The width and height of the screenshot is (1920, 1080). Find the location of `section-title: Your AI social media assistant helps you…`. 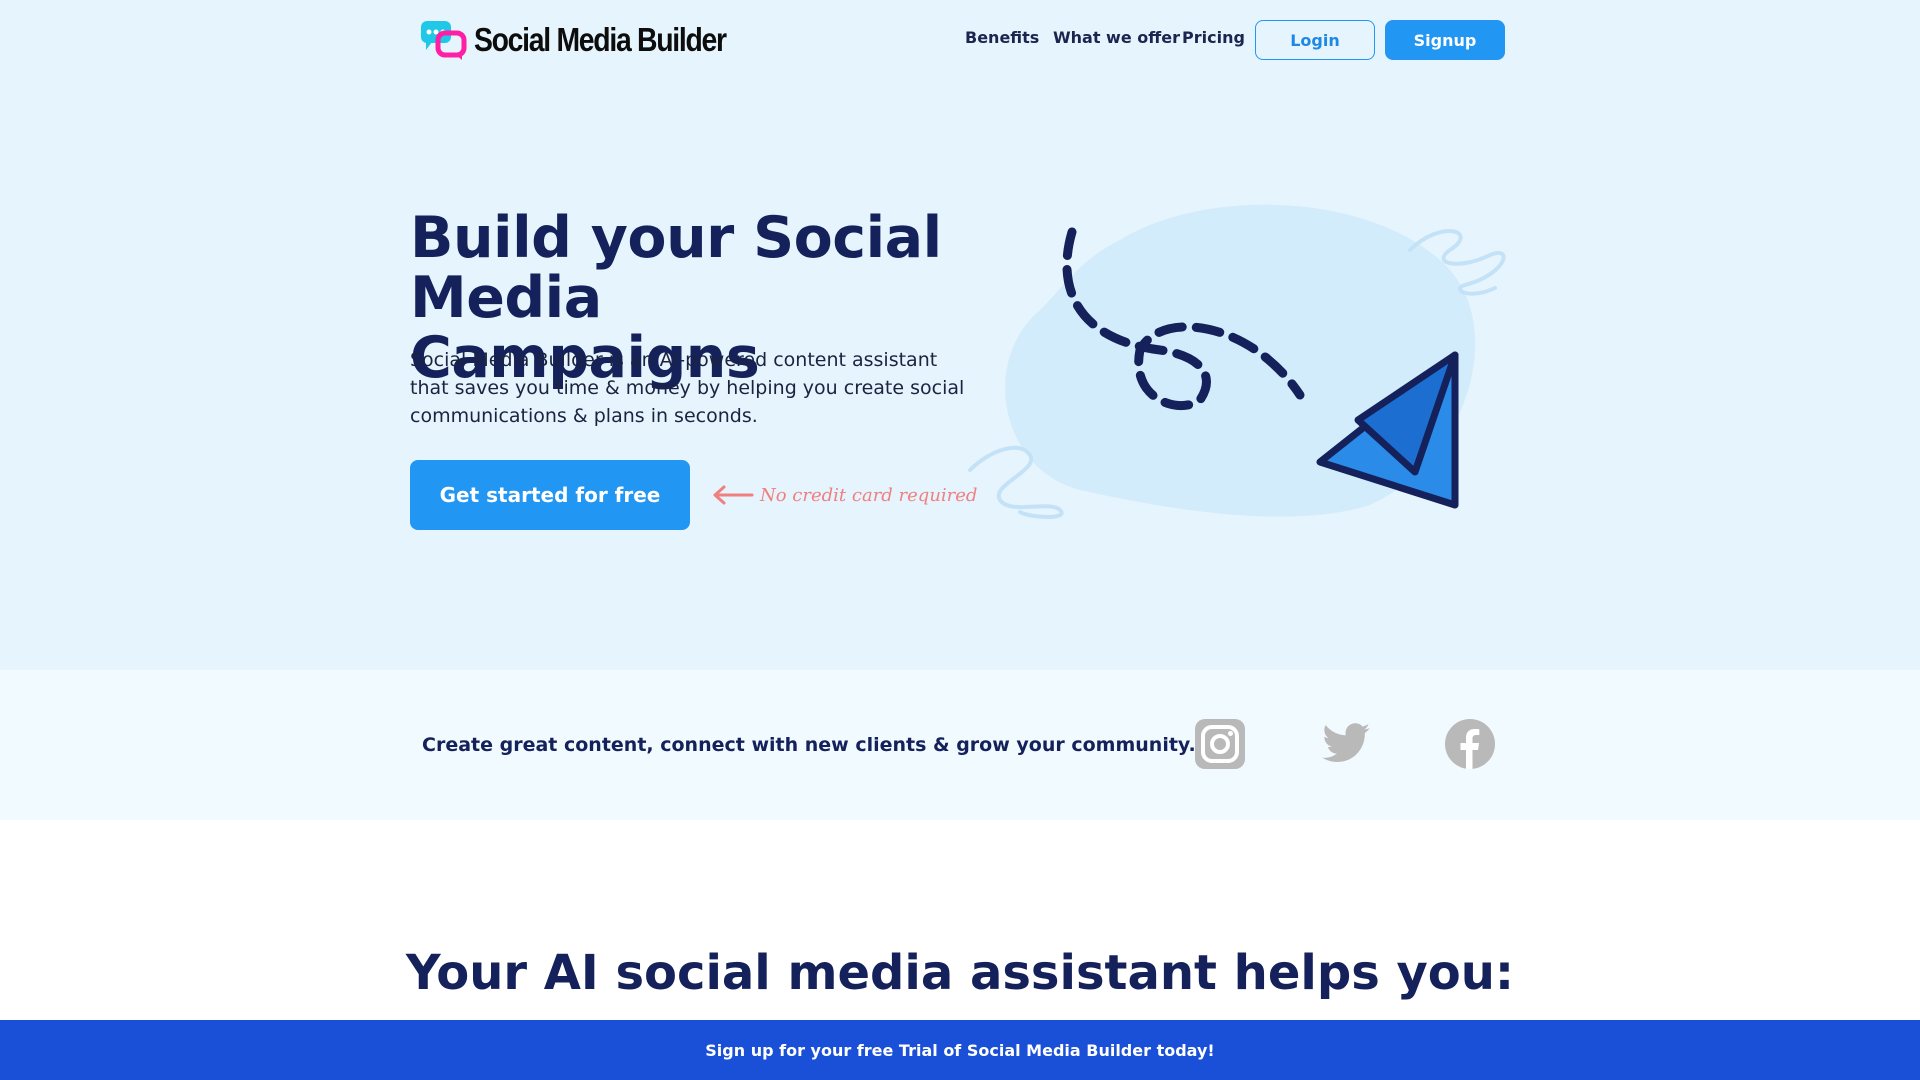

section-title: Your AI social media assistant helps you… is located at coordinates (960, 973).